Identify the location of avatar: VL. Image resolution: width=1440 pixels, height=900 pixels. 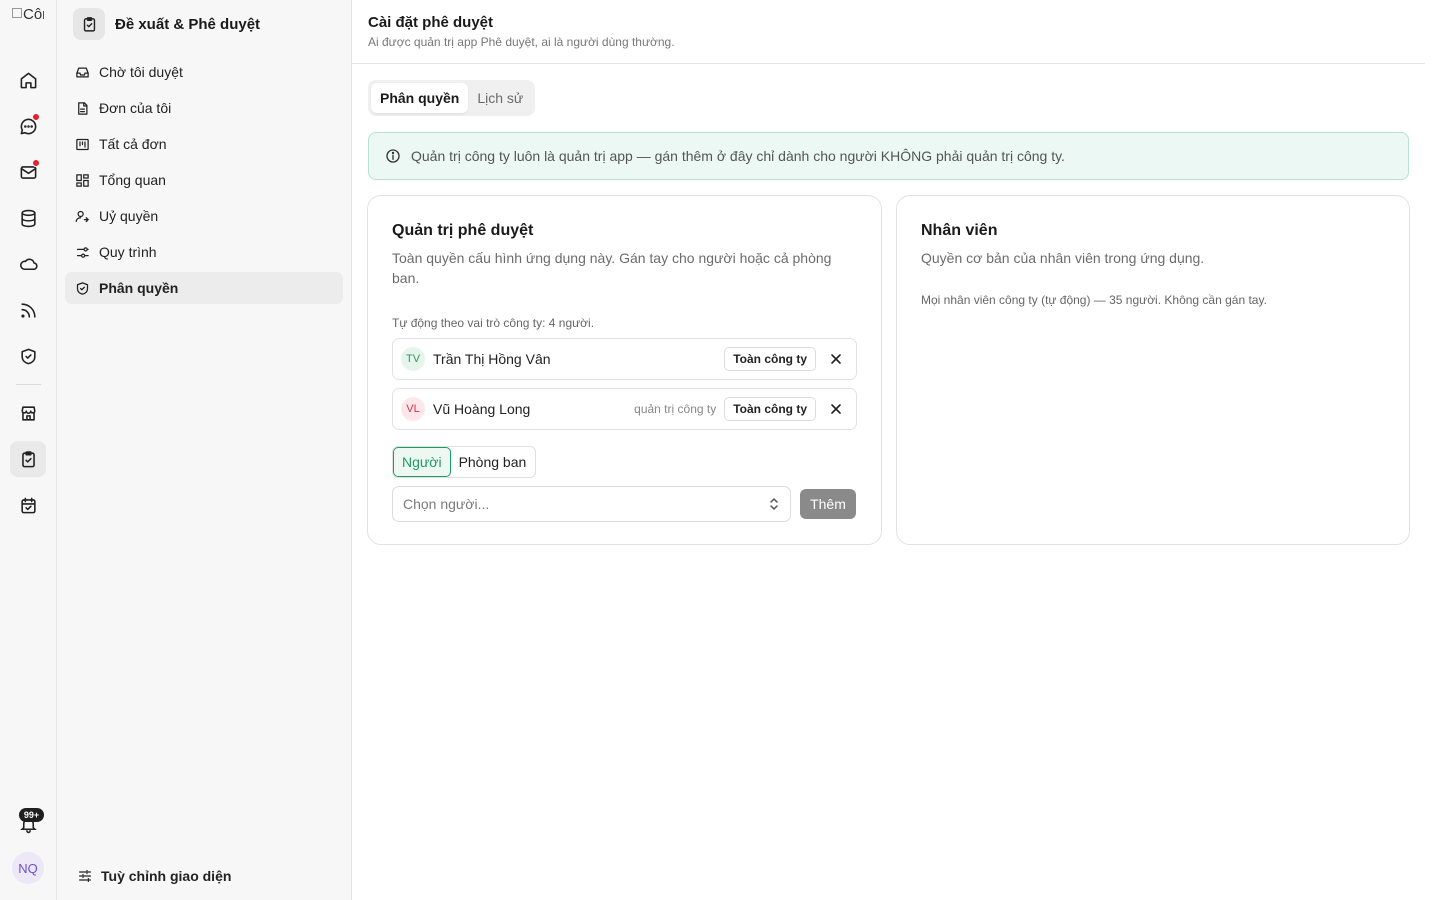
(413, 409).